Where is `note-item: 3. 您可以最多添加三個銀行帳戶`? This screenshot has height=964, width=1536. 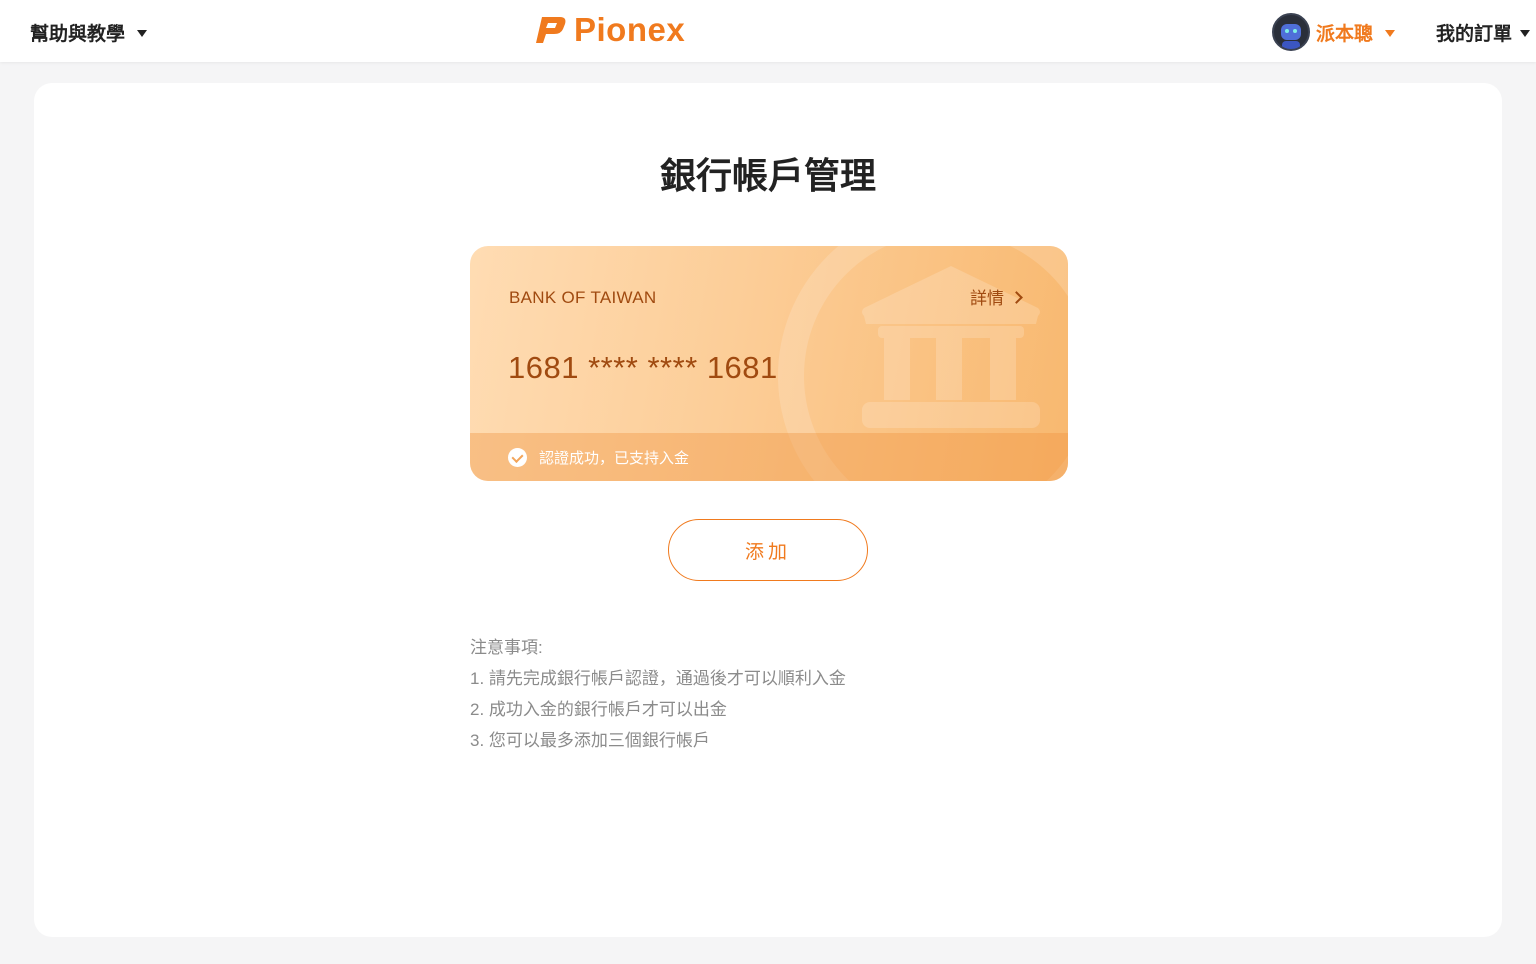 note-item: 3. 您可以最多添加三個銀行帳戶 is located at coordinates (590, 740).